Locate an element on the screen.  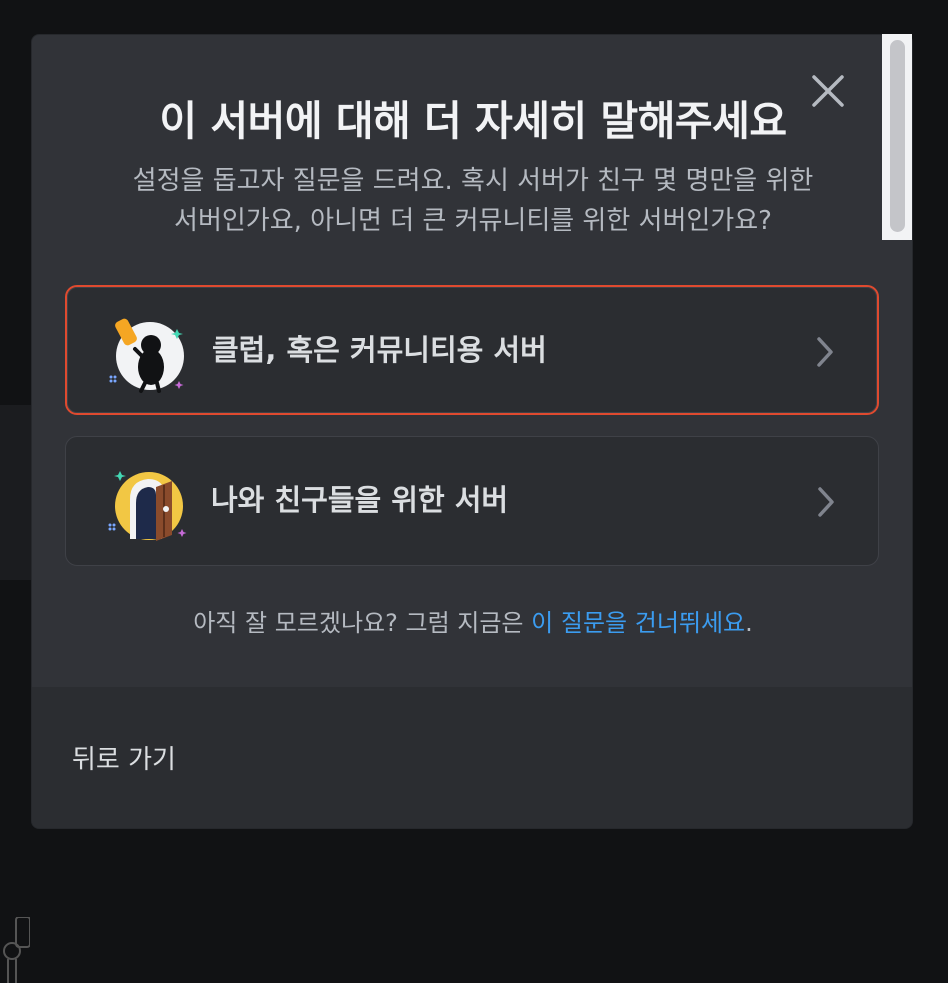
option-friends: 나와 친구들을 위한 서버 is located at coordinates (472, 501).